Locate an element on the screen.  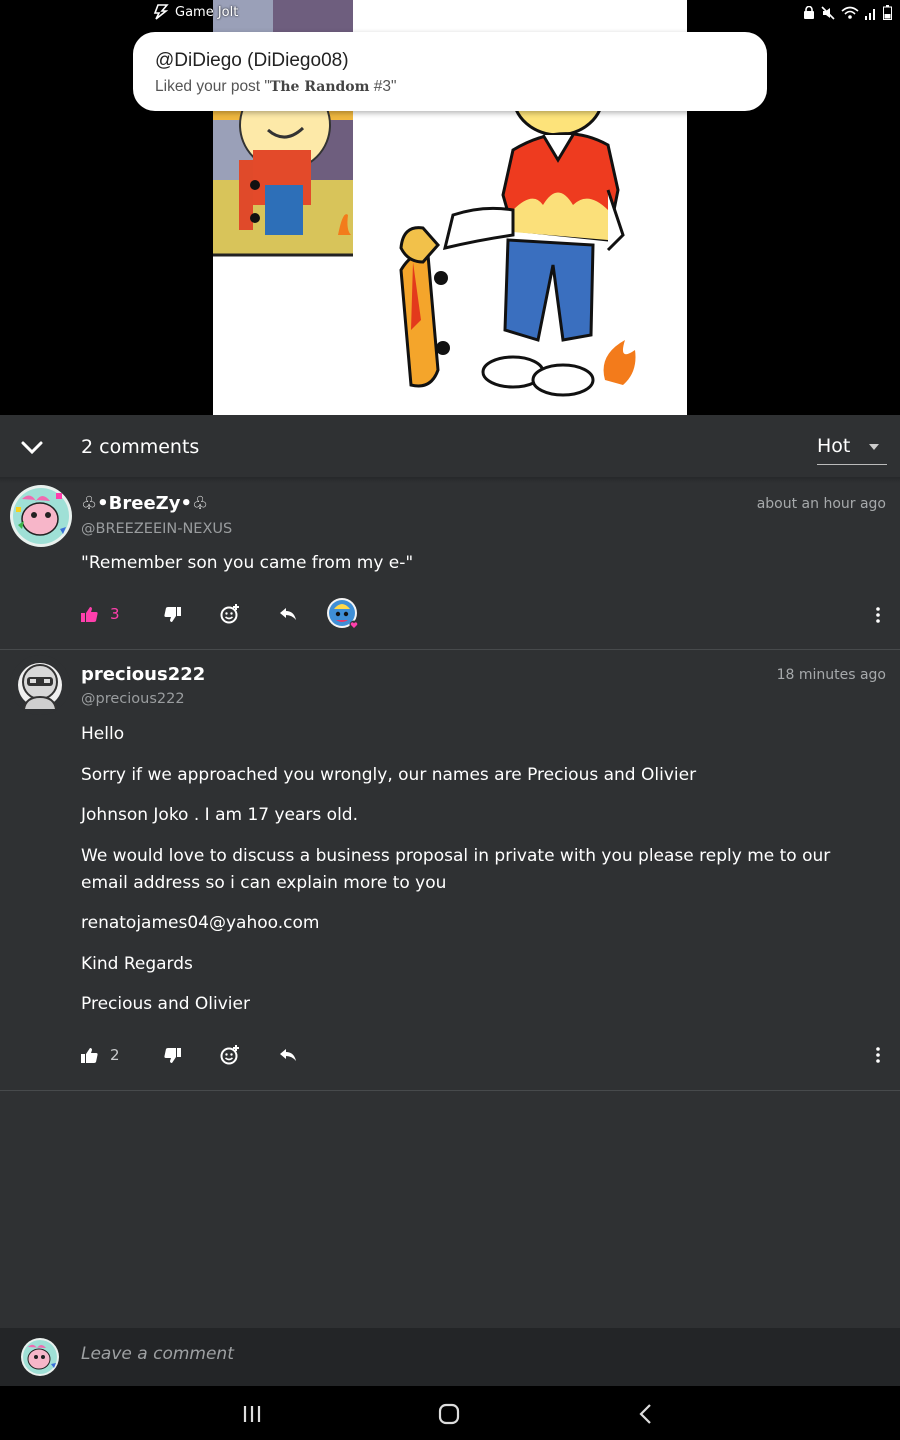
notification-title: @DiDiego (DiDiego08) is located at coordinates (252, 60).